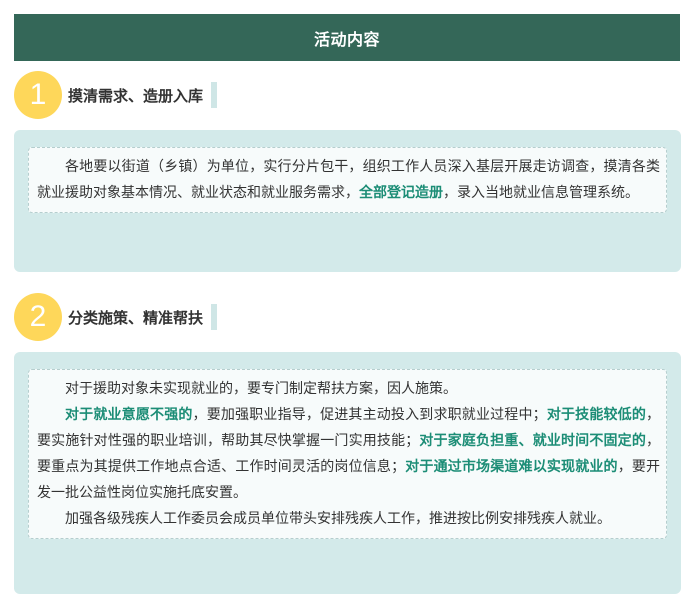 This screenshot has height=605, width=696. I want to click on highlight-text: 全部登记造册, so click(401, 193).